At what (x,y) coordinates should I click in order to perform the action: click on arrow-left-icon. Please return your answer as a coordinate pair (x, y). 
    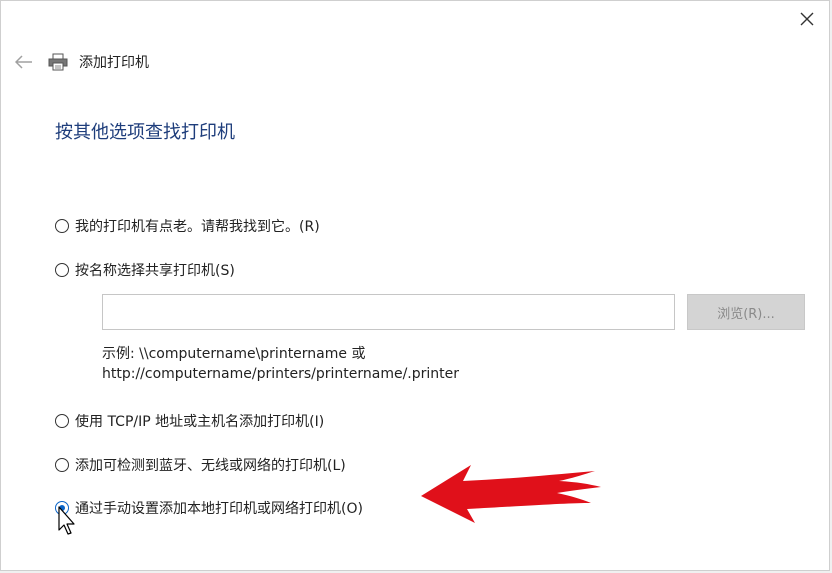
    Looking at the image, I should click on (23, 62).